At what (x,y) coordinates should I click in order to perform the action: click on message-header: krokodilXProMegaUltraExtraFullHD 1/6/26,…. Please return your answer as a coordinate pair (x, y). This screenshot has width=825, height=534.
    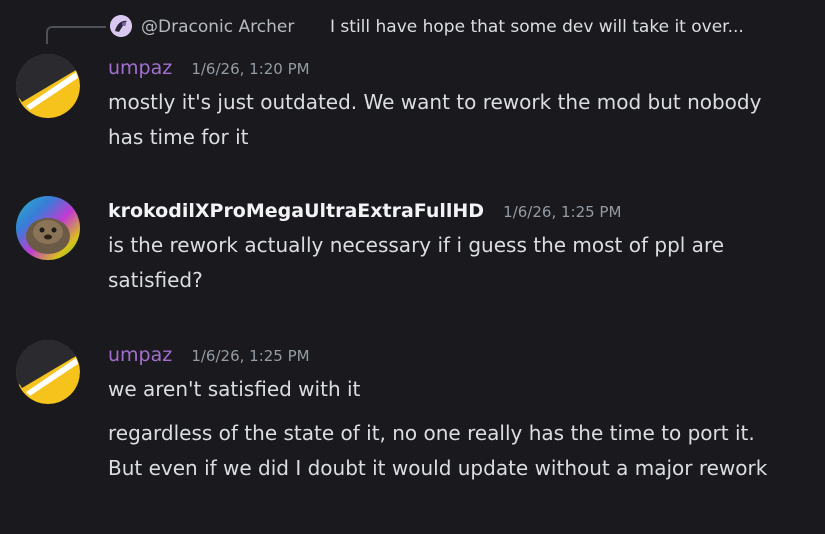
    Looking at the image, I should click on (364, 211).